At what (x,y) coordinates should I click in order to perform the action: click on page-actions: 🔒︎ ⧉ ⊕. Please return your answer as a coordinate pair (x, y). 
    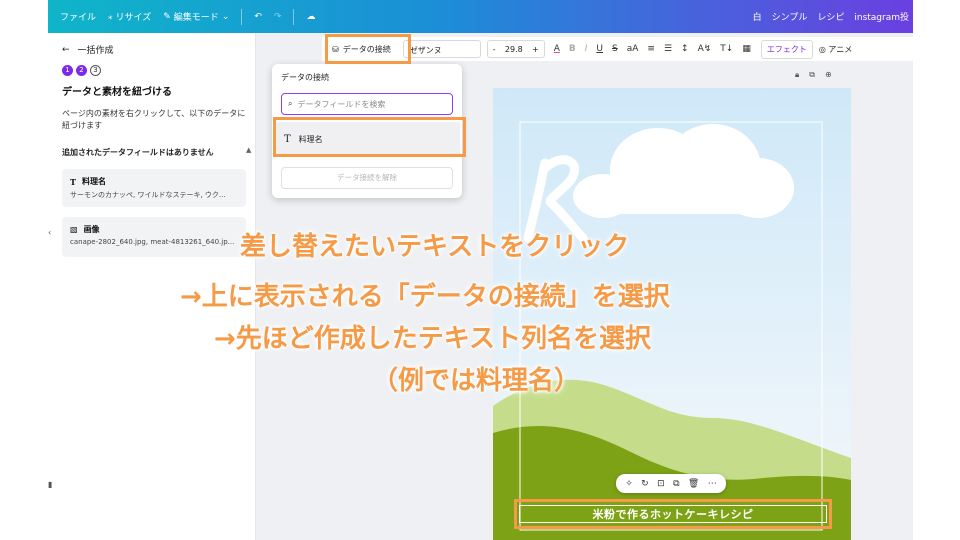
    Looking at the image, I should click on (813, 75).